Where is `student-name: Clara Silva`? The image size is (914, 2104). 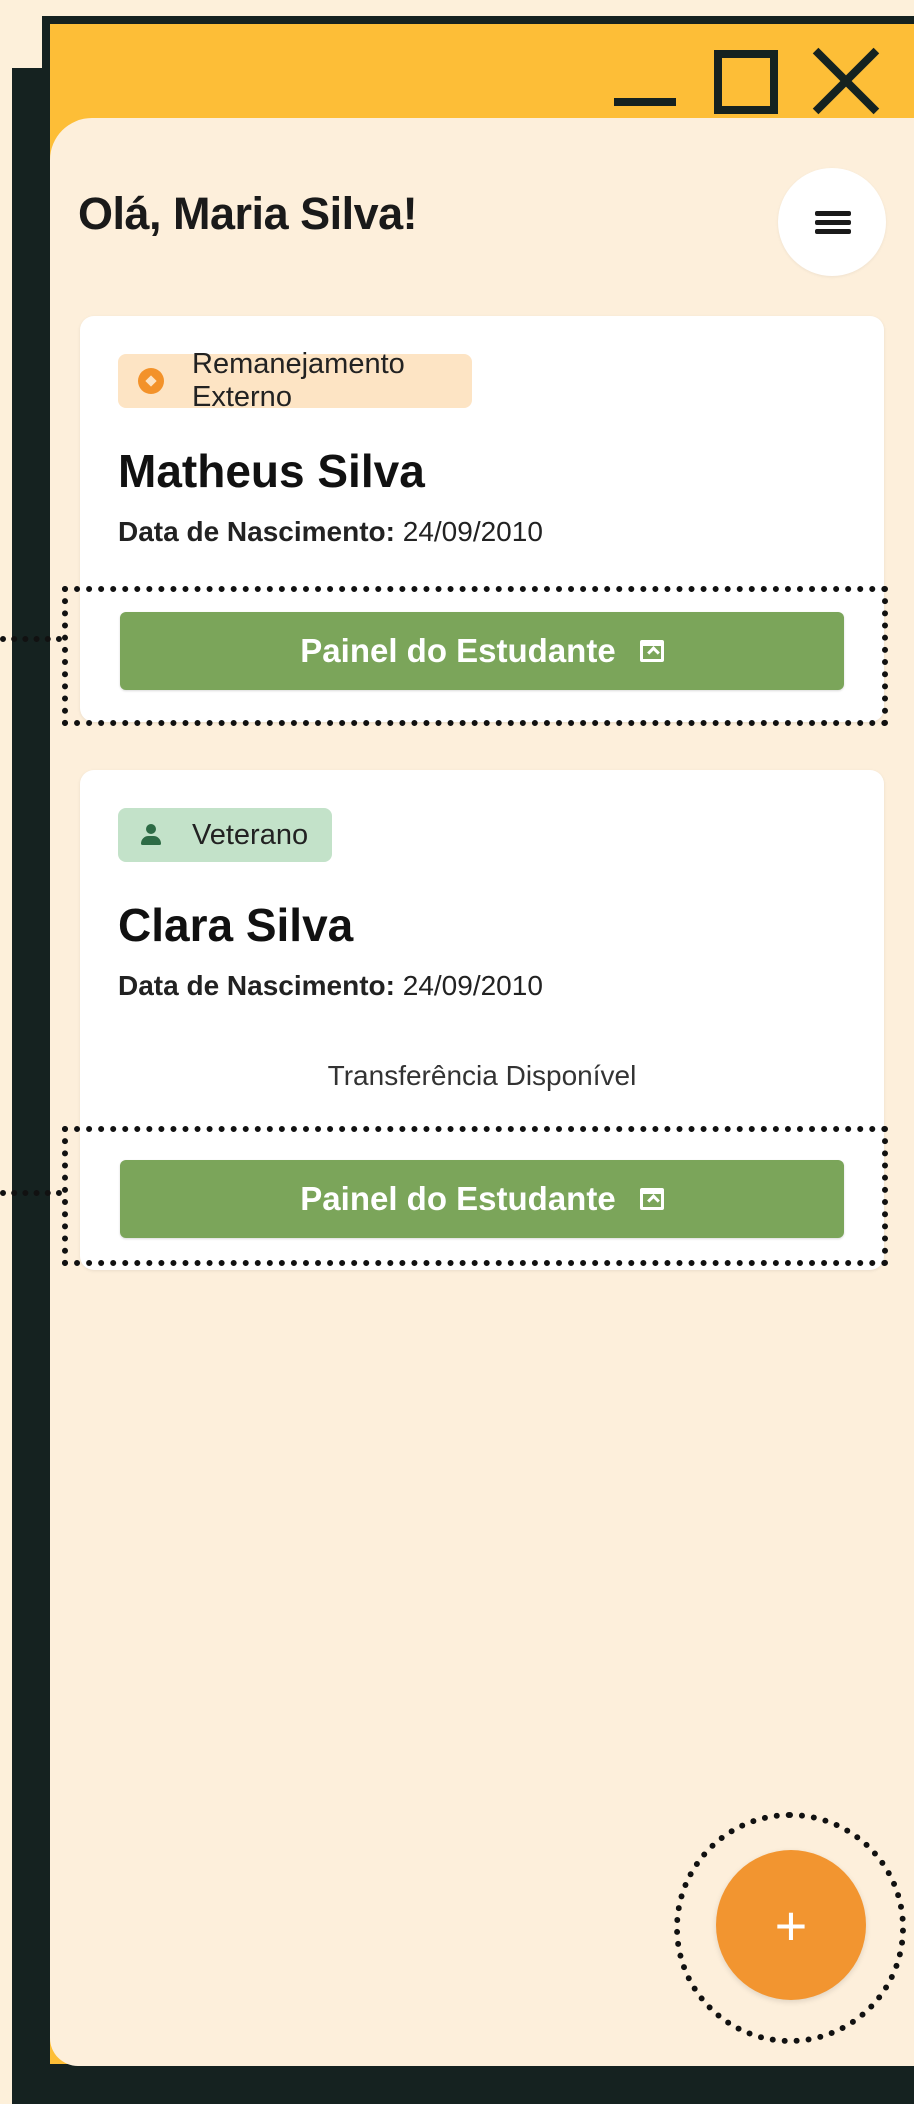
student-name: Clara Silva is located at coordinates (236, 925).